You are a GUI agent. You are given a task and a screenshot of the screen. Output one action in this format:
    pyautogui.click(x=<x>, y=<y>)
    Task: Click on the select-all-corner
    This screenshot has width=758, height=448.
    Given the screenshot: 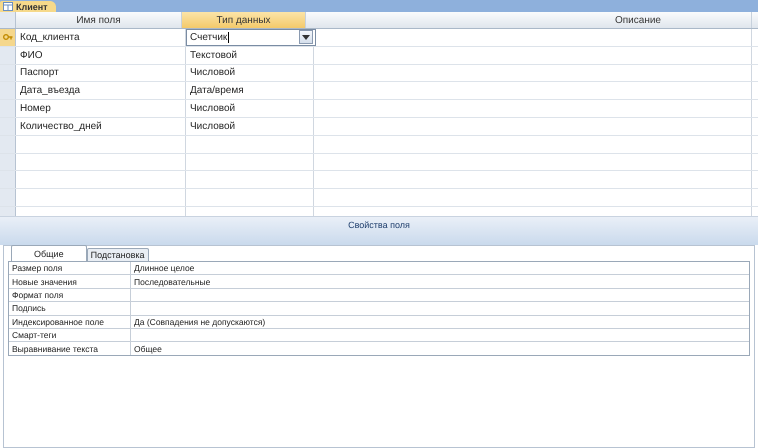 What is the action you would take?
    pyautogui.click(x=8, y=20)
    